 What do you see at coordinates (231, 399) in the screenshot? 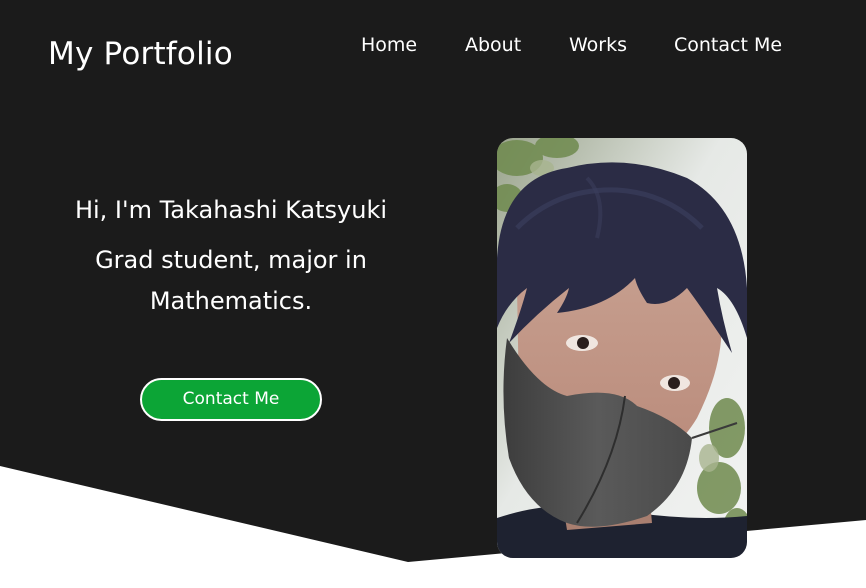
I see `contact-me-button: Contact Me` at bounding box center [231, 399].